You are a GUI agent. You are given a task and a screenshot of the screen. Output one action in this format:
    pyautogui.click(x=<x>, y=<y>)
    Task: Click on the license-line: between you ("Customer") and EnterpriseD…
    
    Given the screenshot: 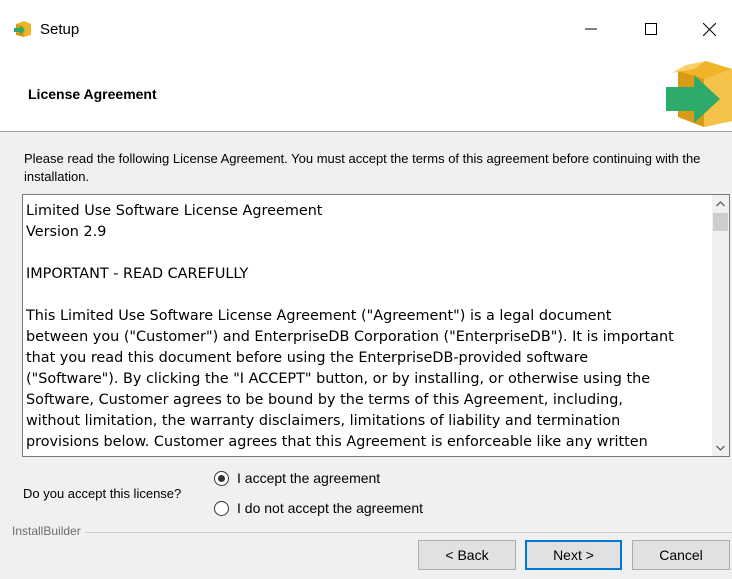 What is the action you would take?
    pyautogui.click(x=350, y=337)
    